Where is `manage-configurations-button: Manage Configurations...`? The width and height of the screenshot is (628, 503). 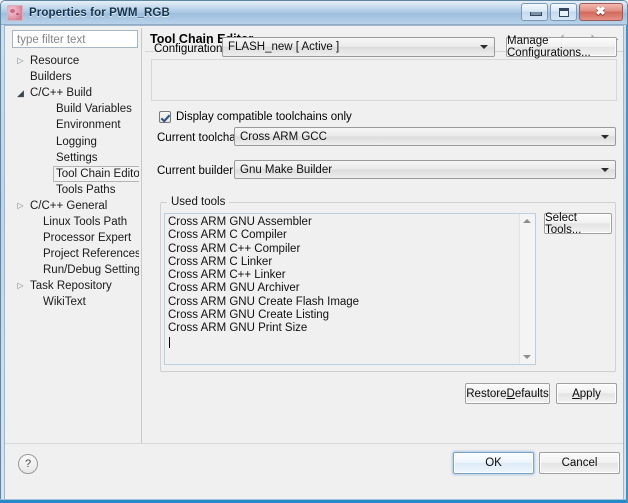 manage-configurations-button: Manage Configurations... is located at coordinates (561, 47).